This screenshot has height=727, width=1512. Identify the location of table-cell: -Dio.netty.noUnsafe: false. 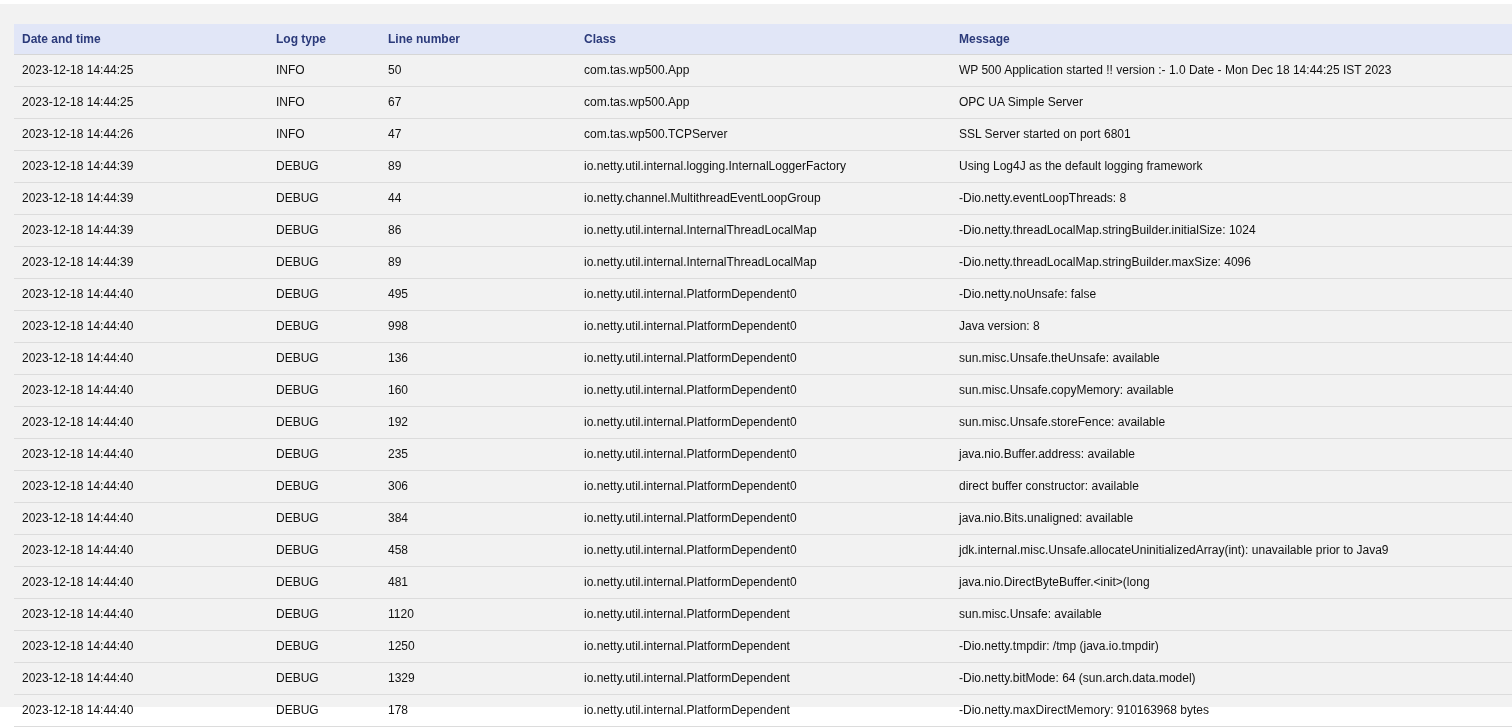
(1231, 294).